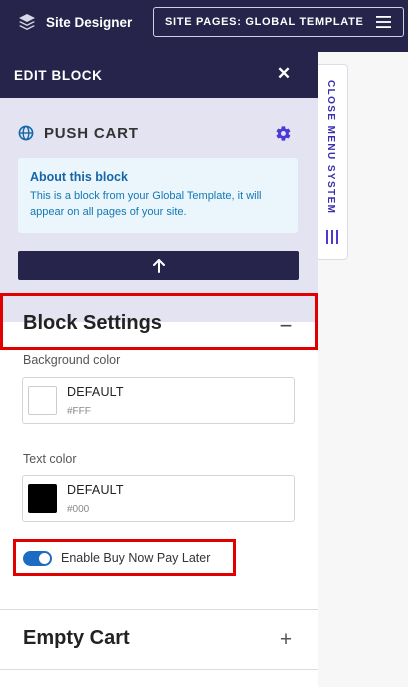 The height and width of the screenshot is (687, 408). I want to click on background-color-label: Background color, so click(72, 360).